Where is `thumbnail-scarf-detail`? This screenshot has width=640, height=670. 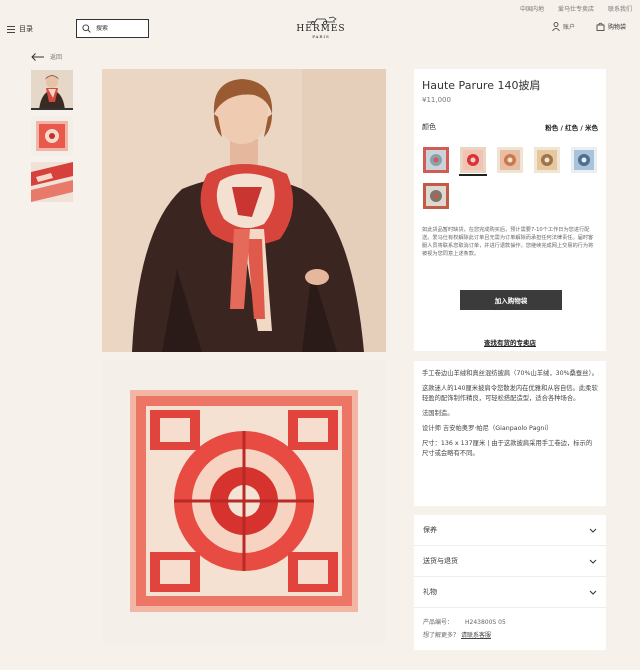
thumbnail-scarf-detail is located at coordinates (52, 182).